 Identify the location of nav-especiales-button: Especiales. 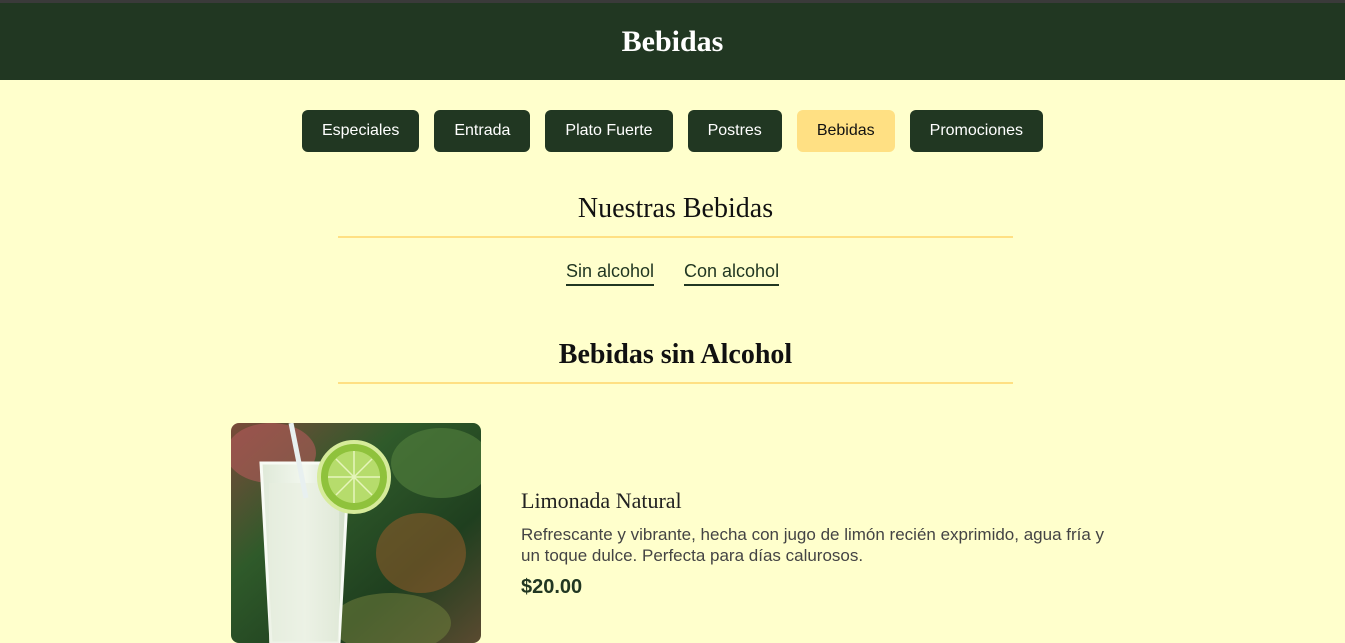
(360, 131).